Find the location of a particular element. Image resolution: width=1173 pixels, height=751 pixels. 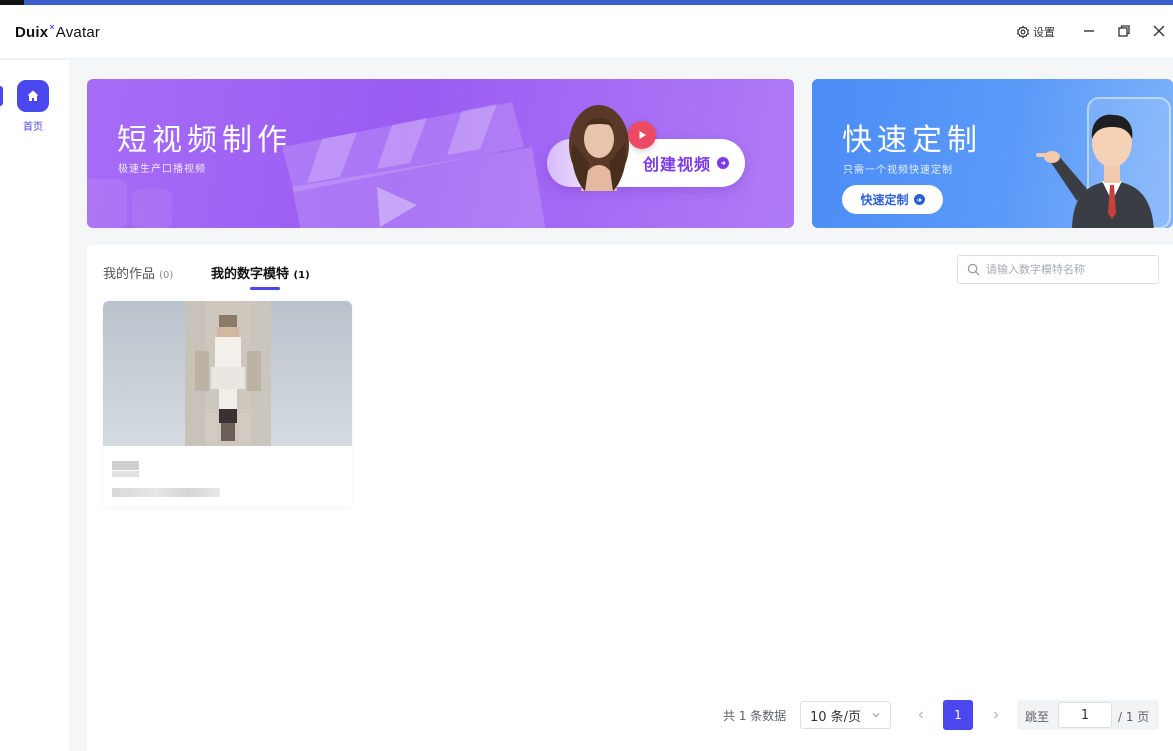

quick-custom-button: 快速定制 is located at coordinates (892, 199).